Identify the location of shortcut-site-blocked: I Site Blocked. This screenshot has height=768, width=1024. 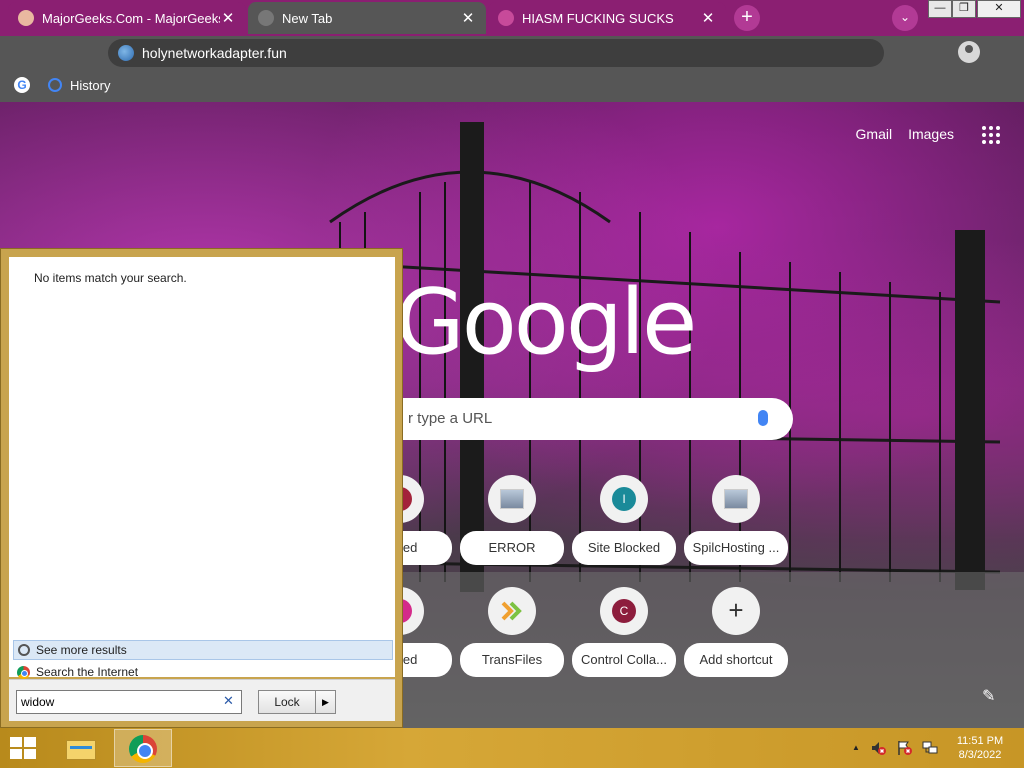
(624, 520).